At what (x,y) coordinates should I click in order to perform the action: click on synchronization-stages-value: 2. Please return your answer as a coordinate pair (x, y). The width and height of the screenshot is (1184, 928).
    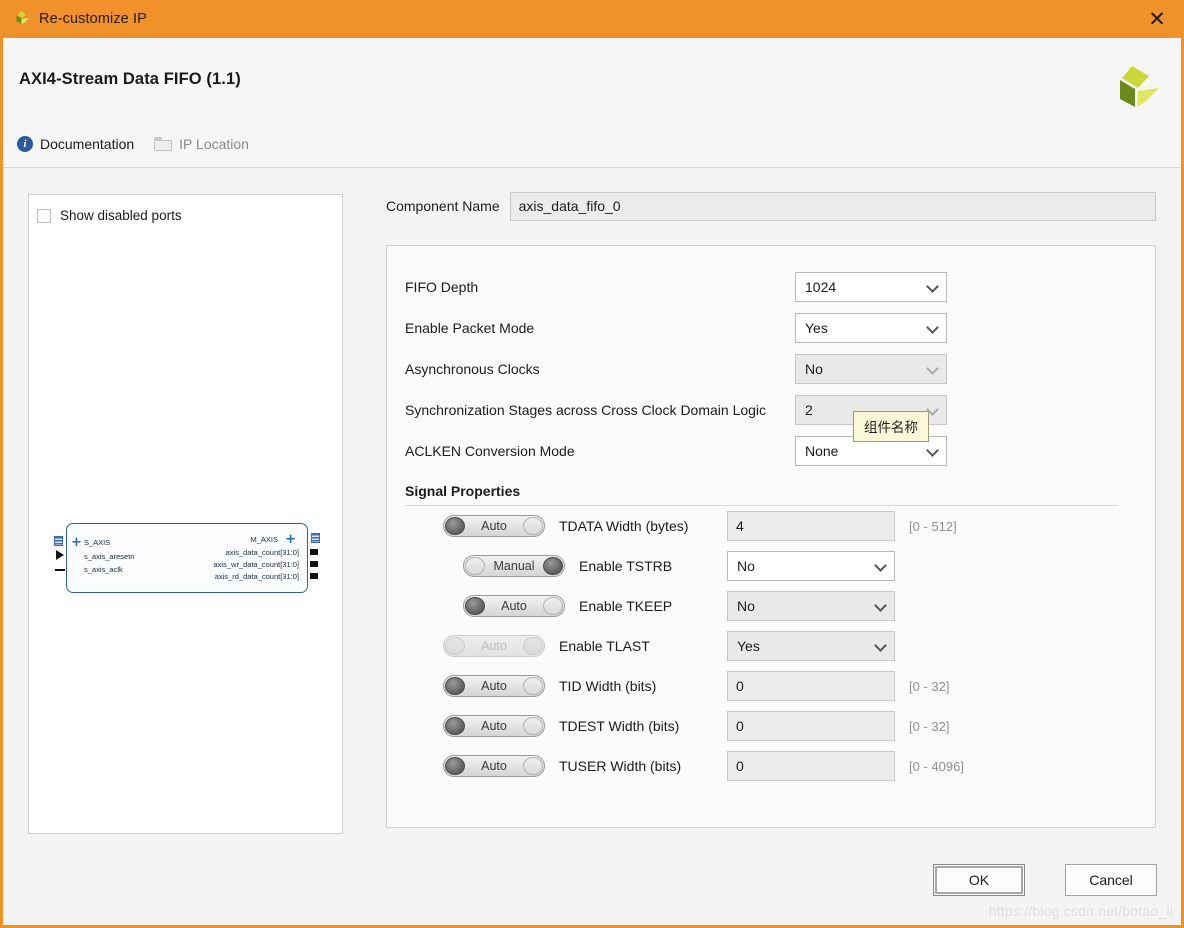
    Looking at the image, I should click on (809, 409).